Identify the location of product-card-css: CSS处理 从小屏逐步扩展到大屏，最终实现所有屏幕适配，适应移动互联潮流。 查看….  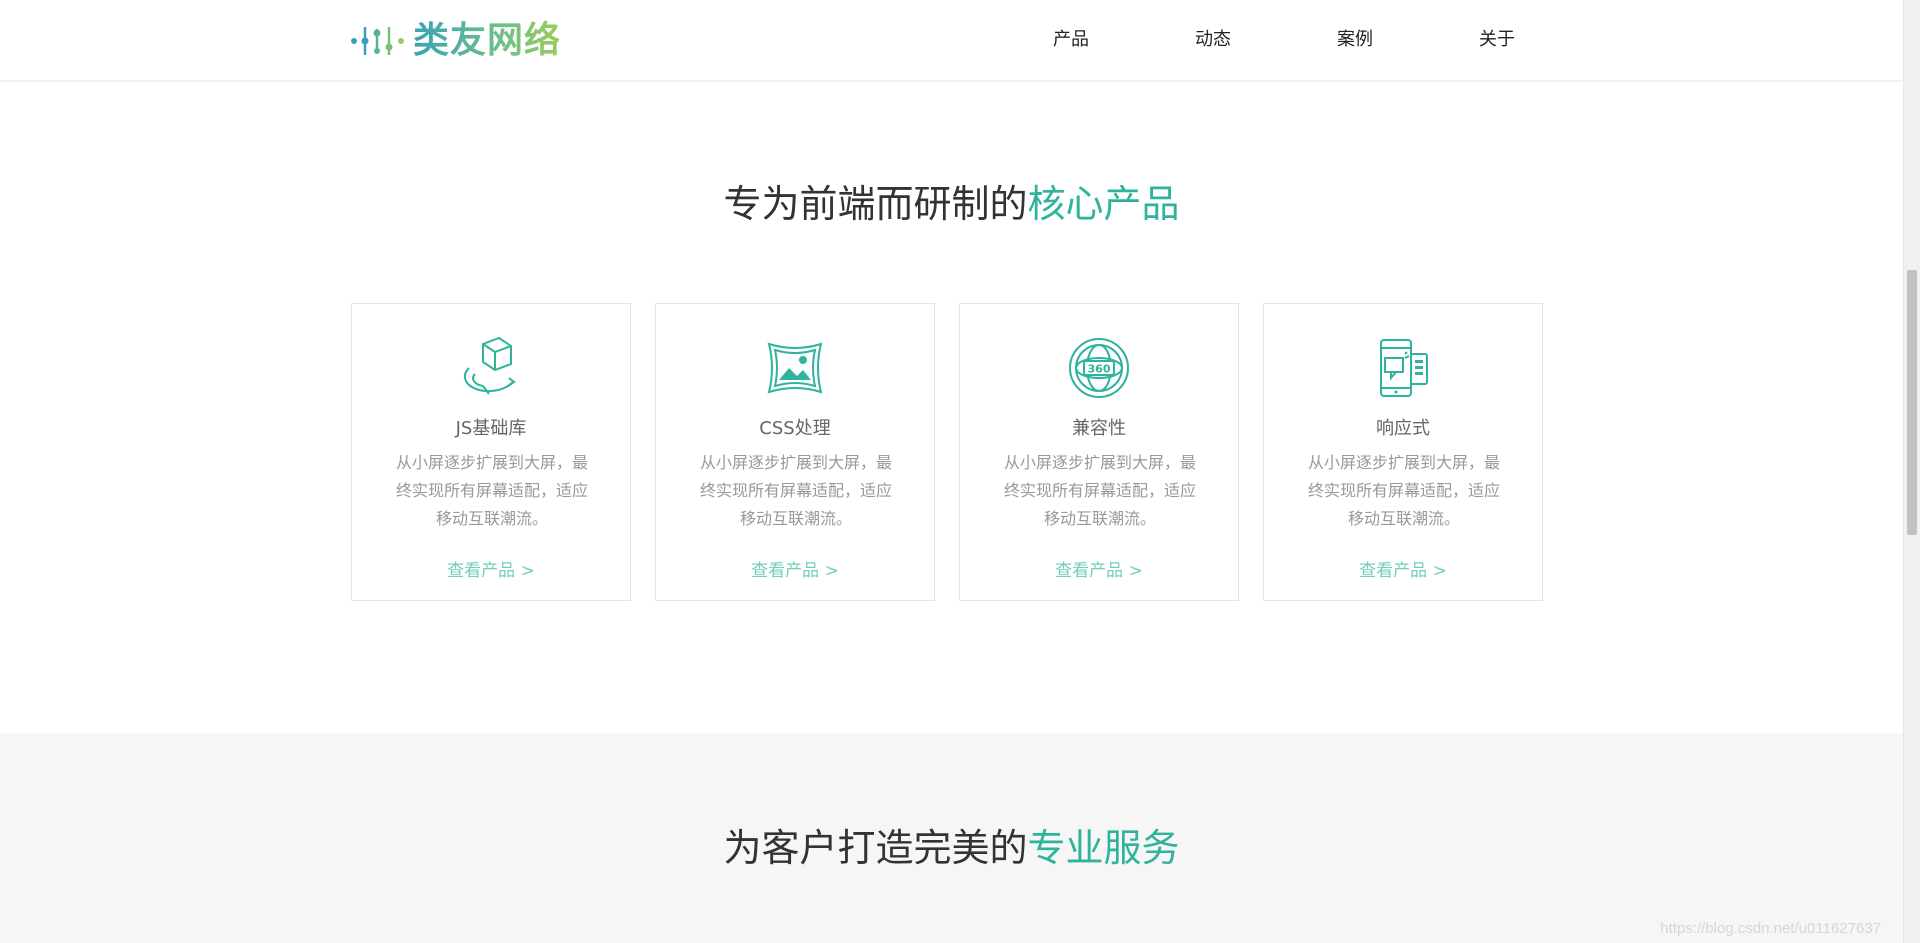
(795, 452).